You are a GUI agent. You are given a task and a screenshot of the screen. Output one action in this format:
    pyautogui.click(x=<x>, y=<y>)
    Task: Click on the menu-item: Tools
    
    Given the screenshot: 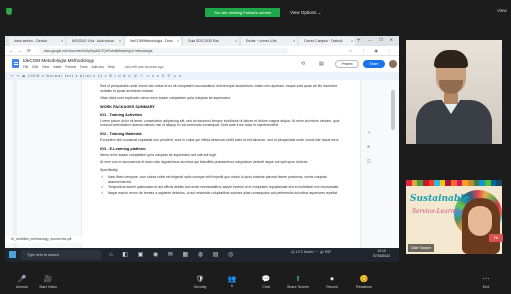 What is the action you would take?
    pyautogui.click(x=84, y=67)
    